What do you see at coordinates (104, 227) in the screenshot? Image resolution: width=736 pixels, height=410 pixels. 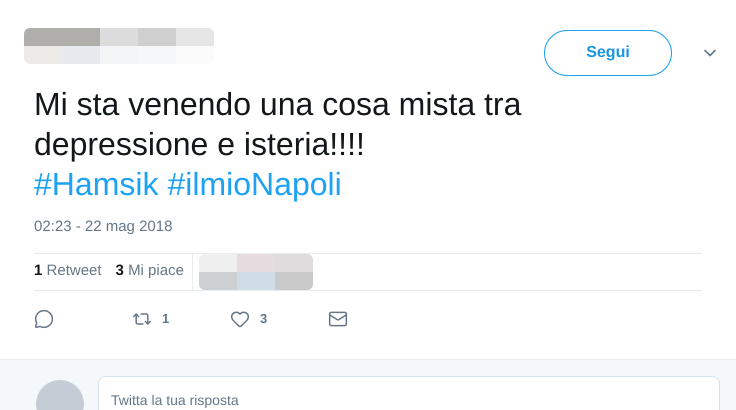 I see `timestamp: 02:23 - 22 mag 2018` at bounding box center [104, 227].